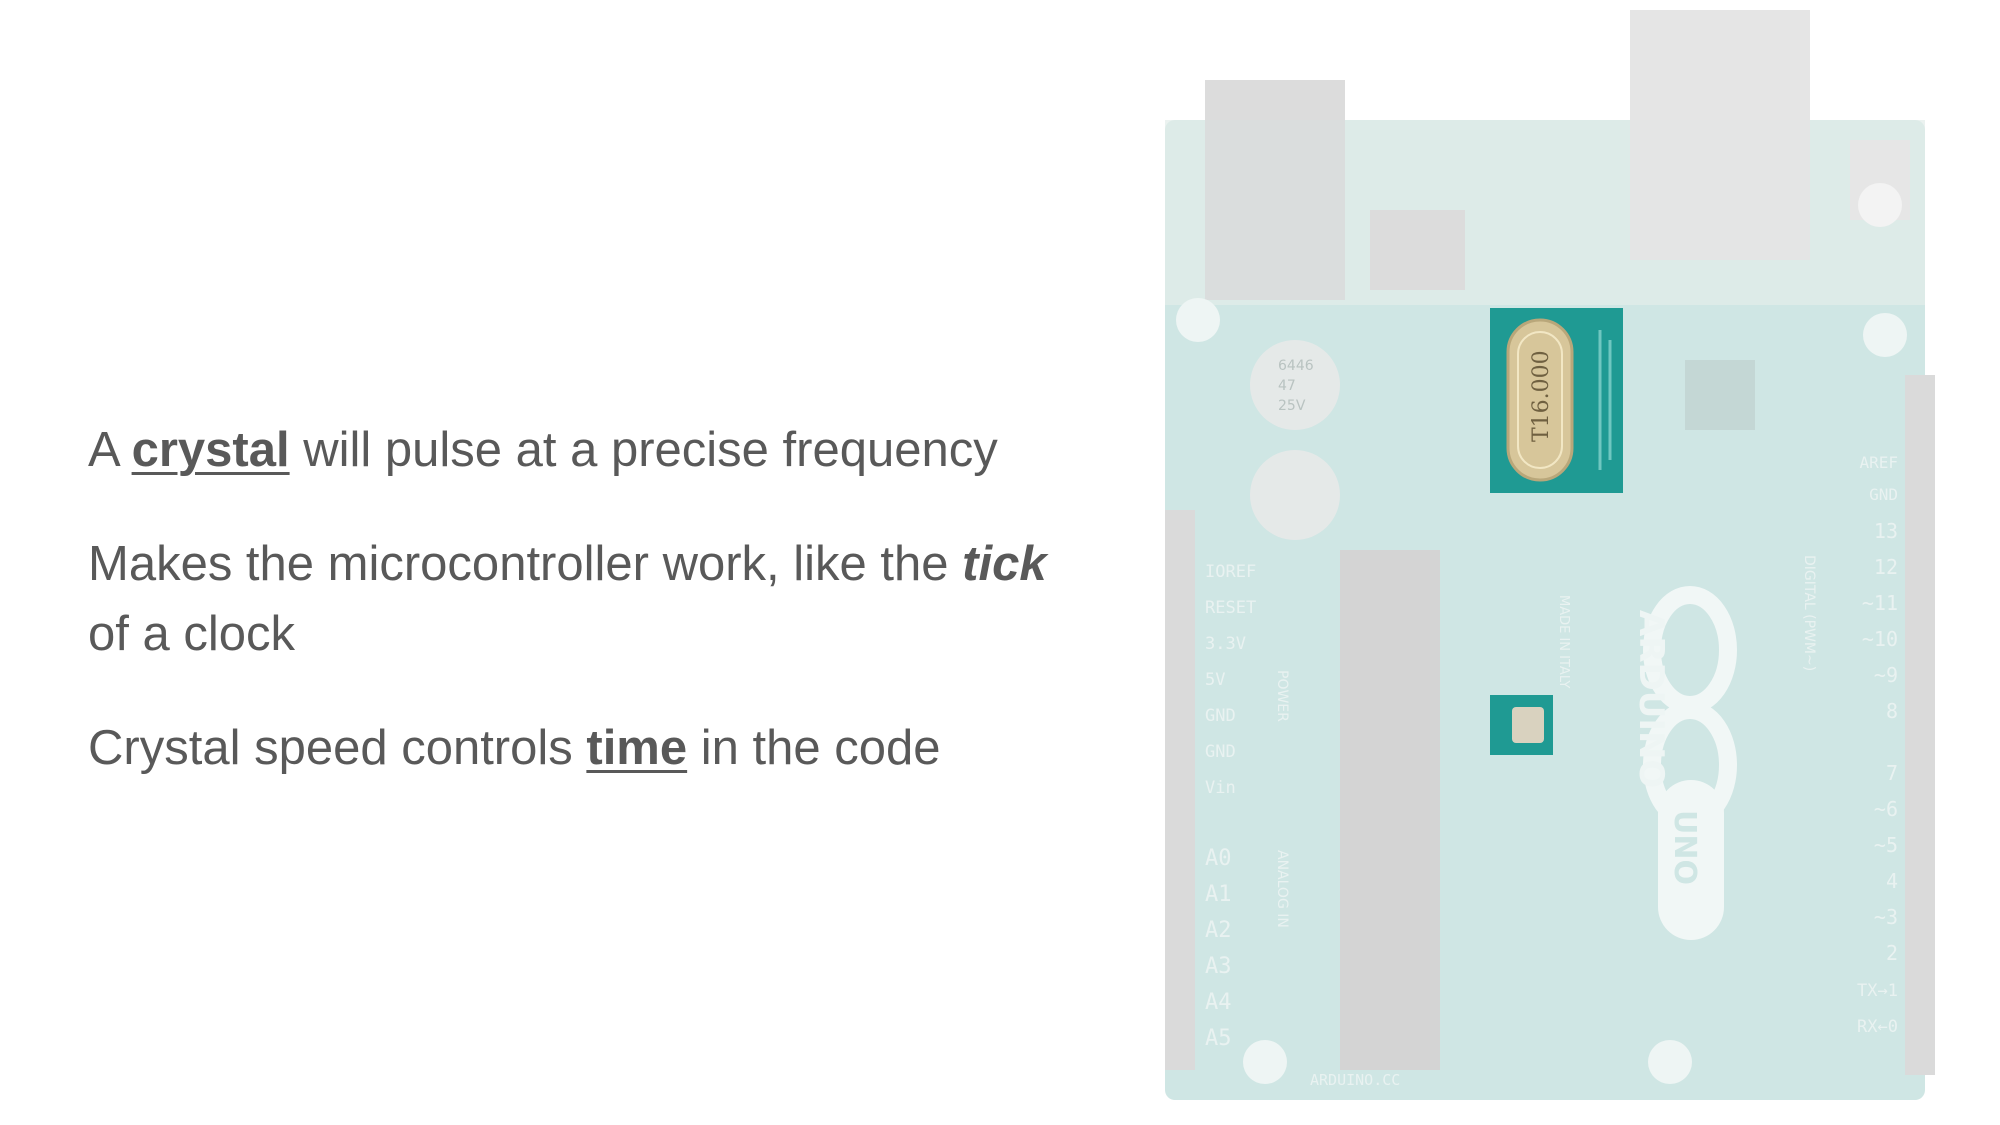 This screenshot has width=2000, height=1125. What do you see at coordinates (1892, 773) in the screenshot?
I see `pin-label: 7` at bounding box center [1892, 773].